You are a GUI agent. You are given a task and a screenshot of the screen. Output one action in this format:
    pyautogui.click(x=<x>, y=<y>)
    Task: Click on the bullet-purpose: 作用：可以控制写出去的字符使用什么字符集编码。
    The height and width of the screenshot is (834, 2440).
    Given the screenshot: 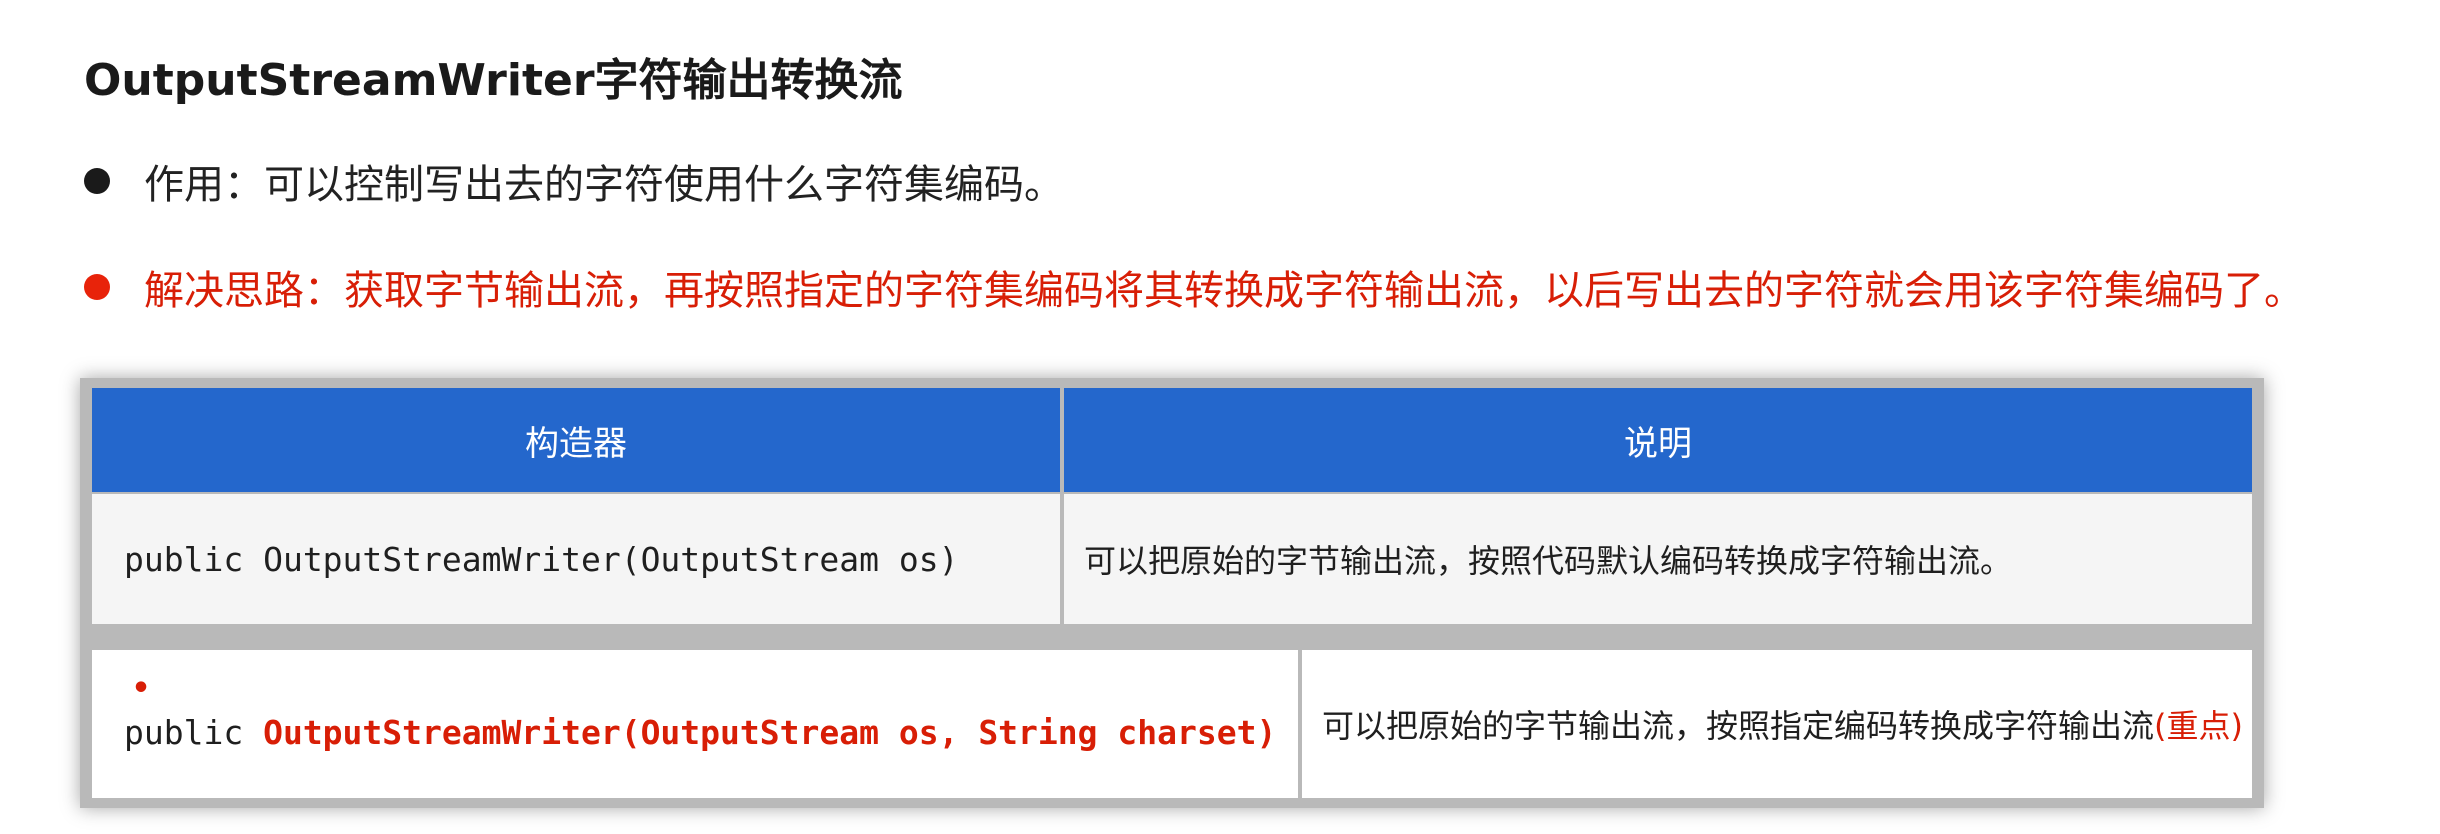 What is the action you would take?
    pyautogui.click(x=574, y=181)
    